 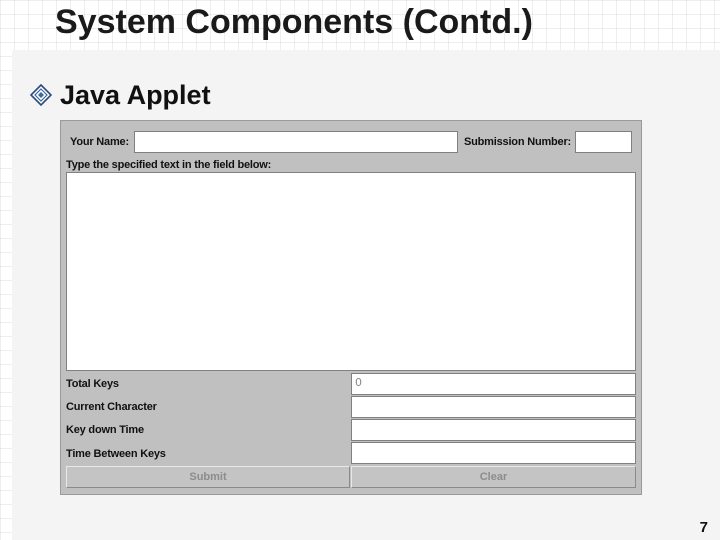 I want to click on clear-button: Clear, so click(x=493, y=477).